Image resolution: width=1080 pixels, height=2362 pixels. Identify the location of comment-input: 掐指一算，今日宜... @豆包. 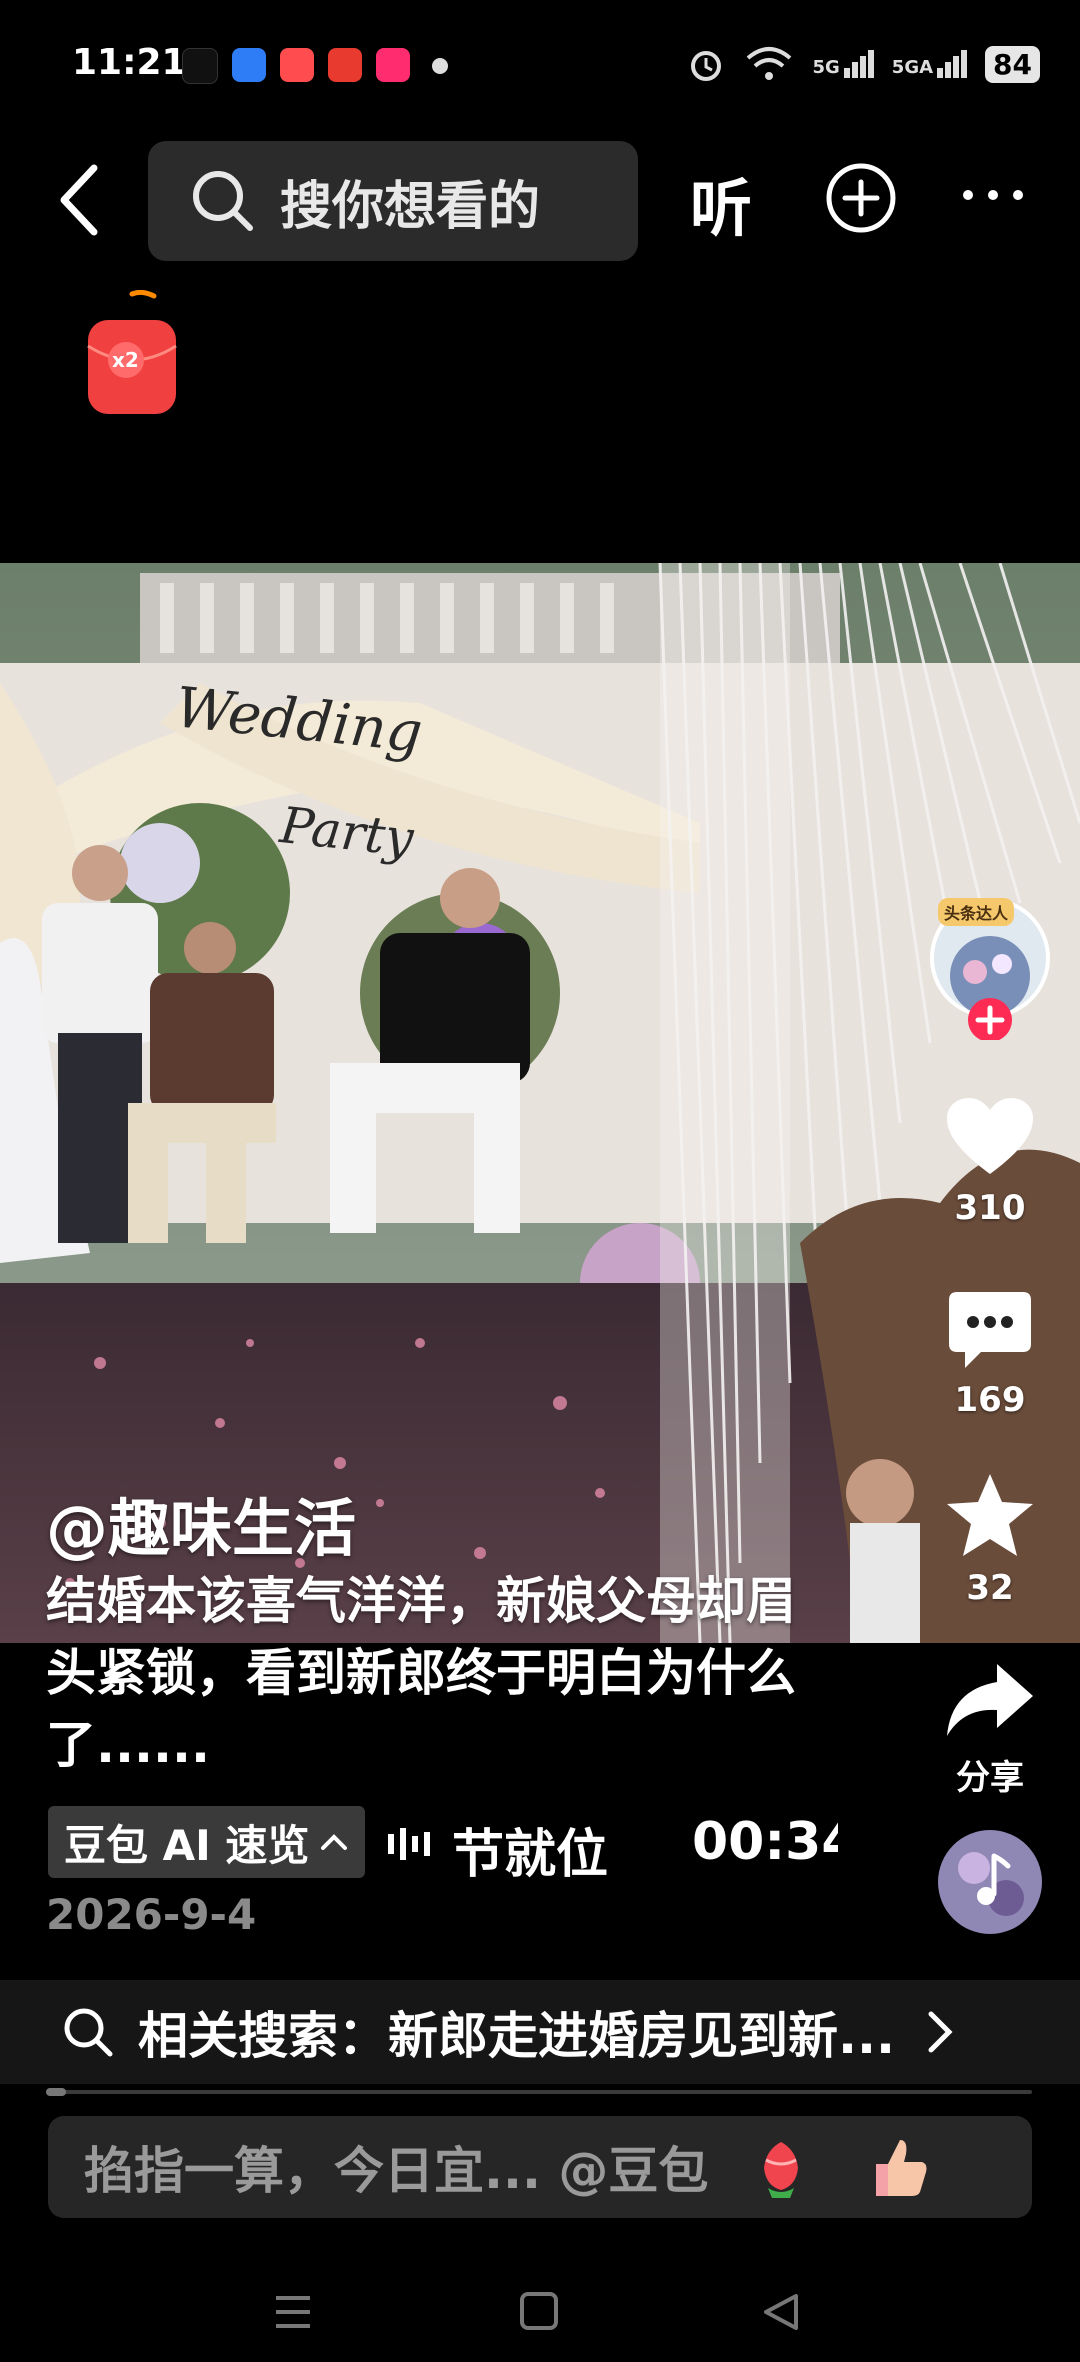
(540, 2167).